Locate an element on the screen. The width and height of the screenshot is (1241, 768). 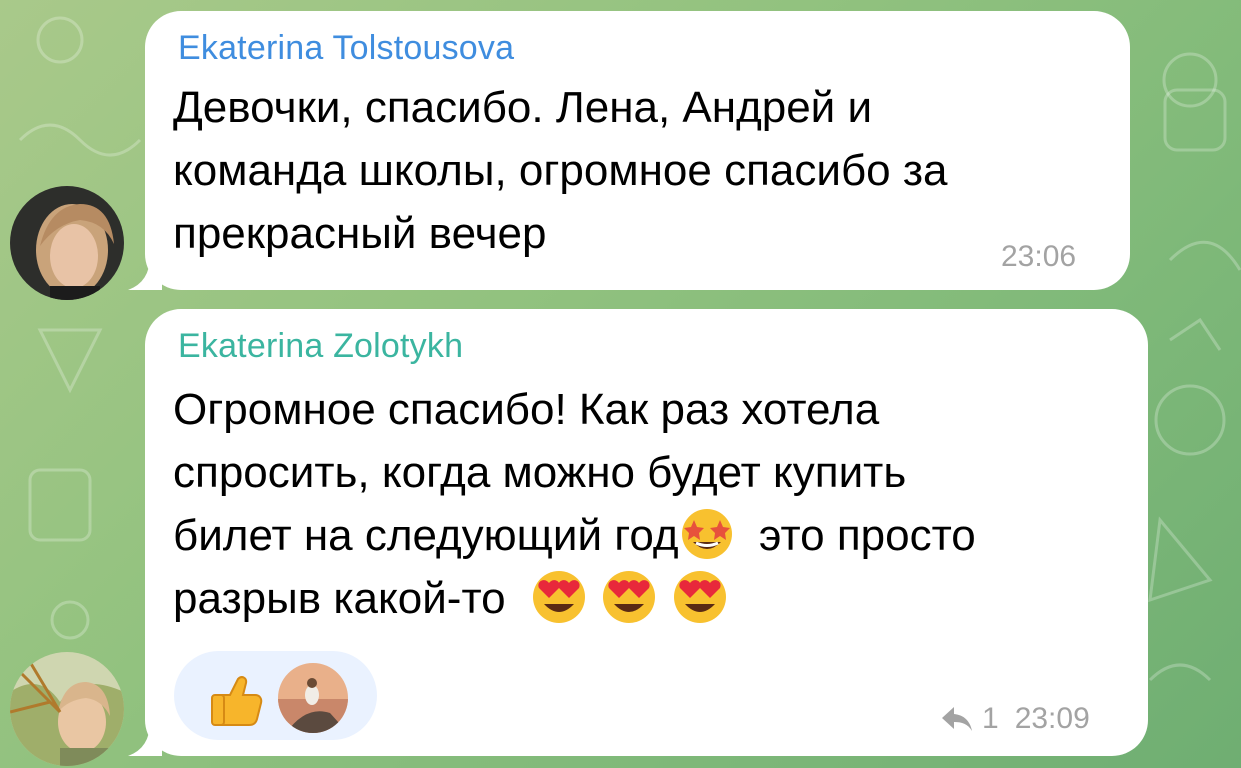
thumbs-up-icon is located at coordinates (237, 701).